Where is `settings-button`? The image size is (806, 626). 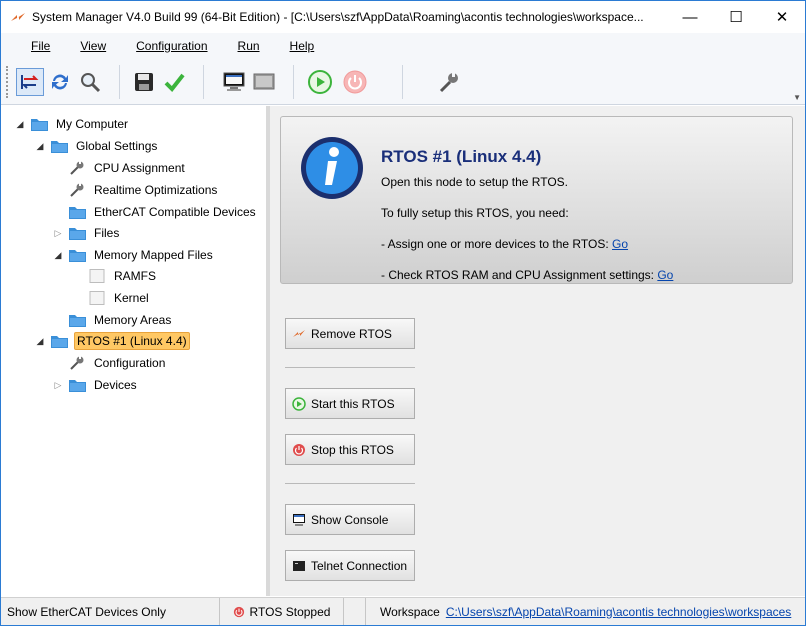
settings-button is located at coordinates (449, 82).